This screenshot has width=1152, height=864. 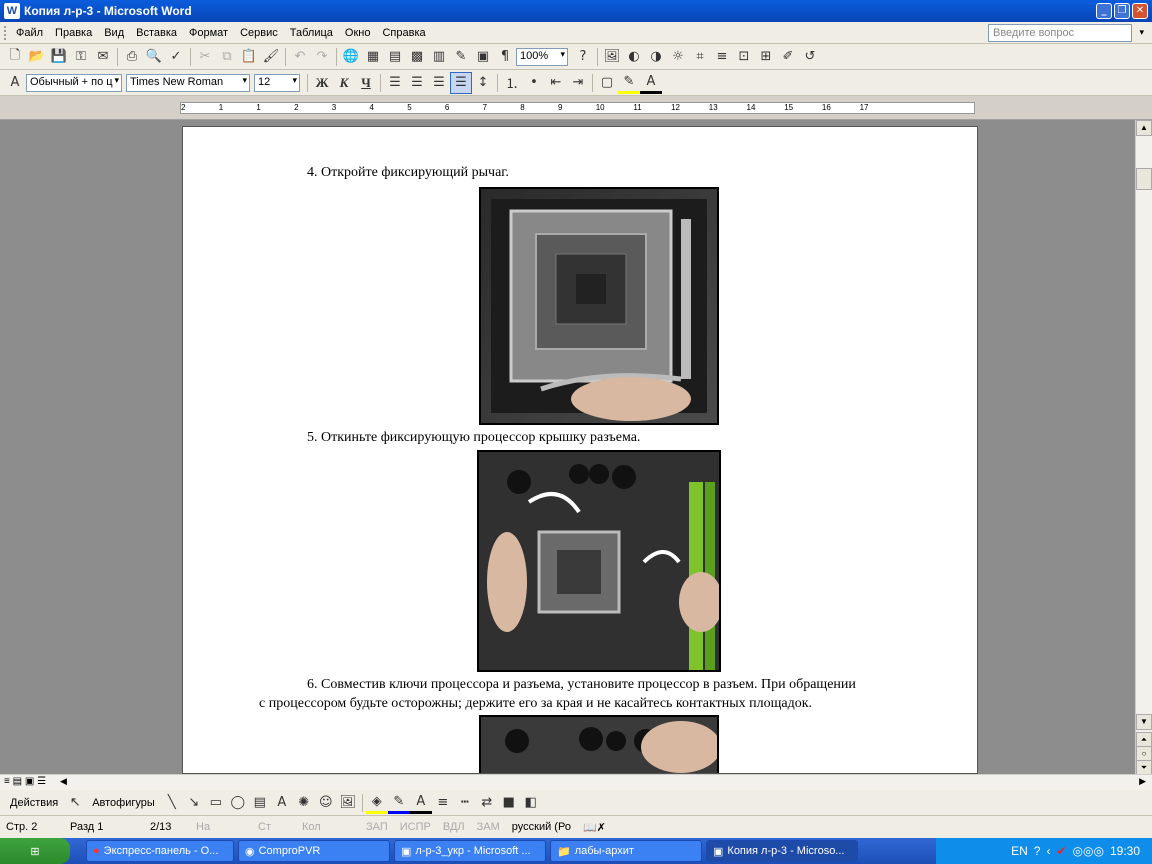 What do you see at coordinates (678, 57) in the screenshot?
I see `brightness-icon: ☼` at bounding box center [678, 57].